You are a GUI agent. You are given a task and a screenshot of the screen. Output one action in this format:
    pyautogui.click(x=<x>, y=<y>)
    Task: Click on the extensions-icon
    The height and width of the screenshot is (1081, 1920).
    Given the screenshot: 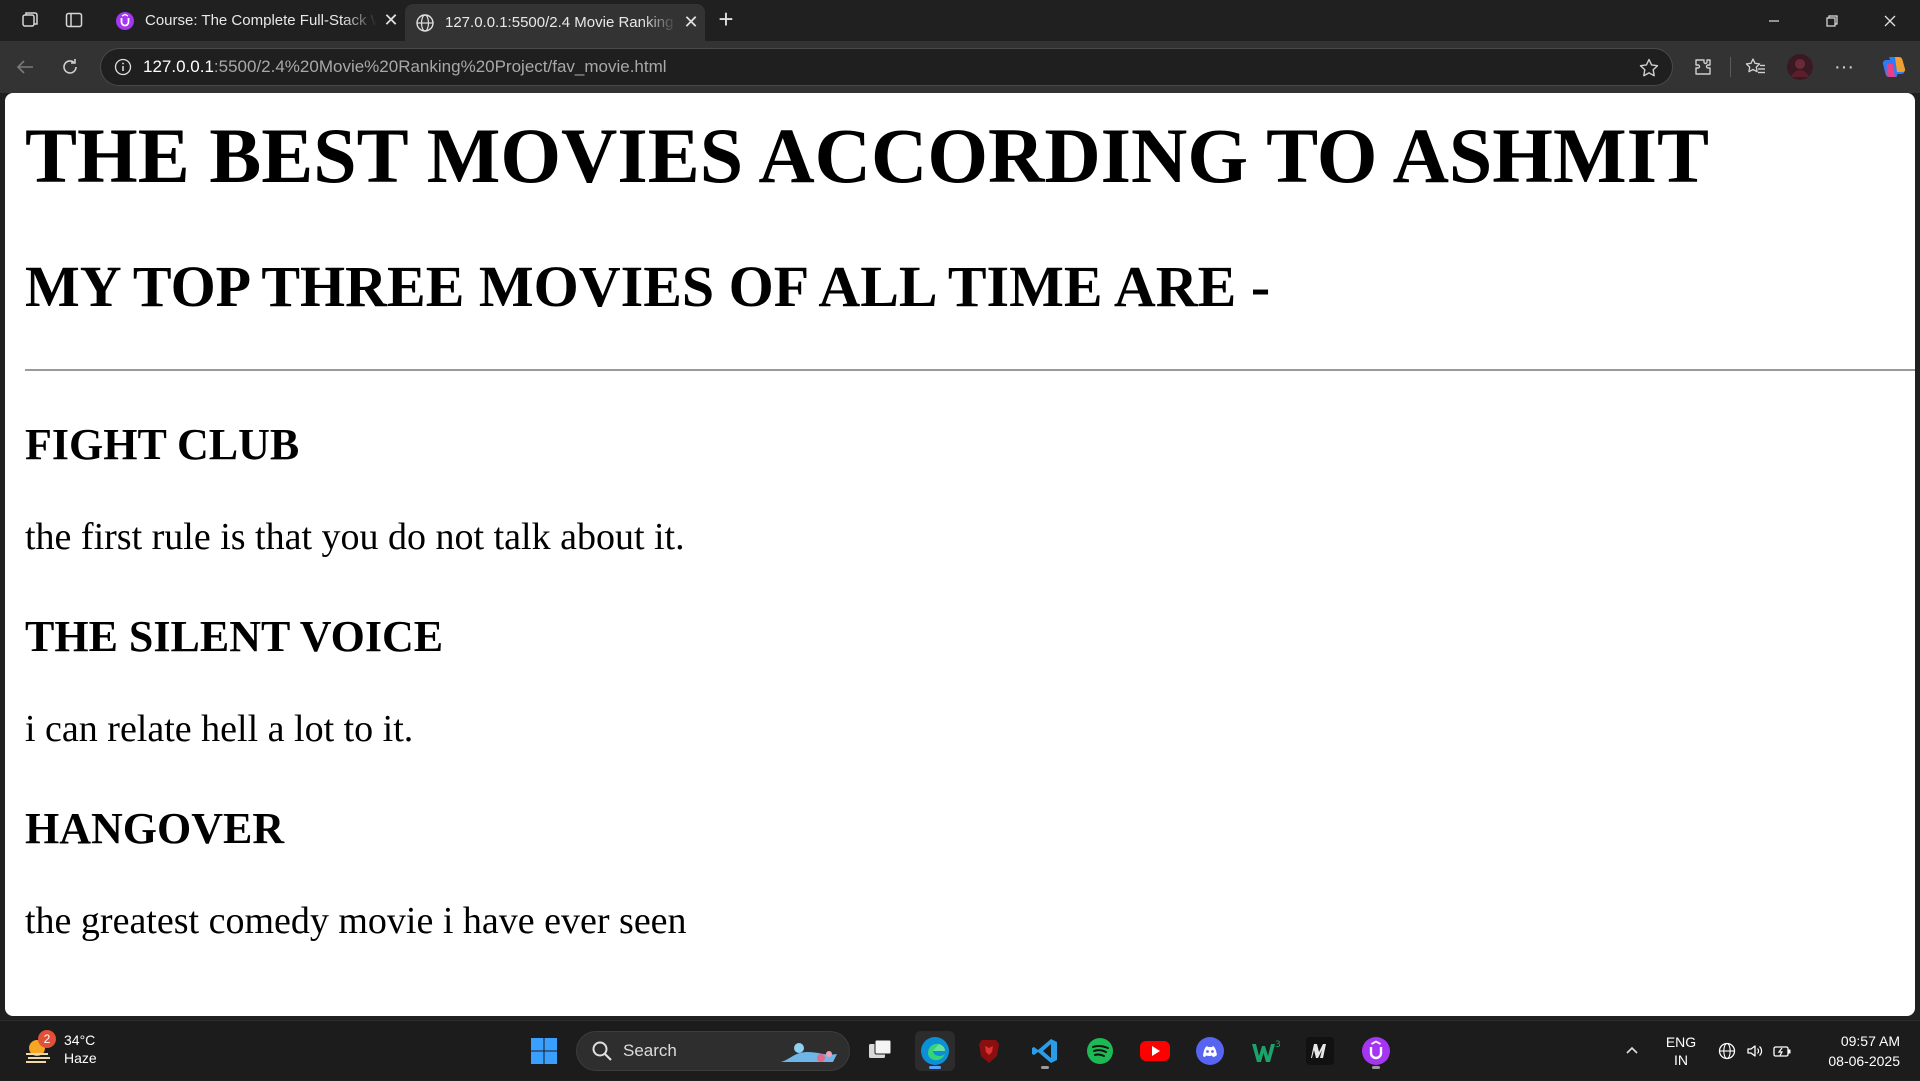 What is the action you would take?
    pyautogui.click(x=1703, y=67)
    